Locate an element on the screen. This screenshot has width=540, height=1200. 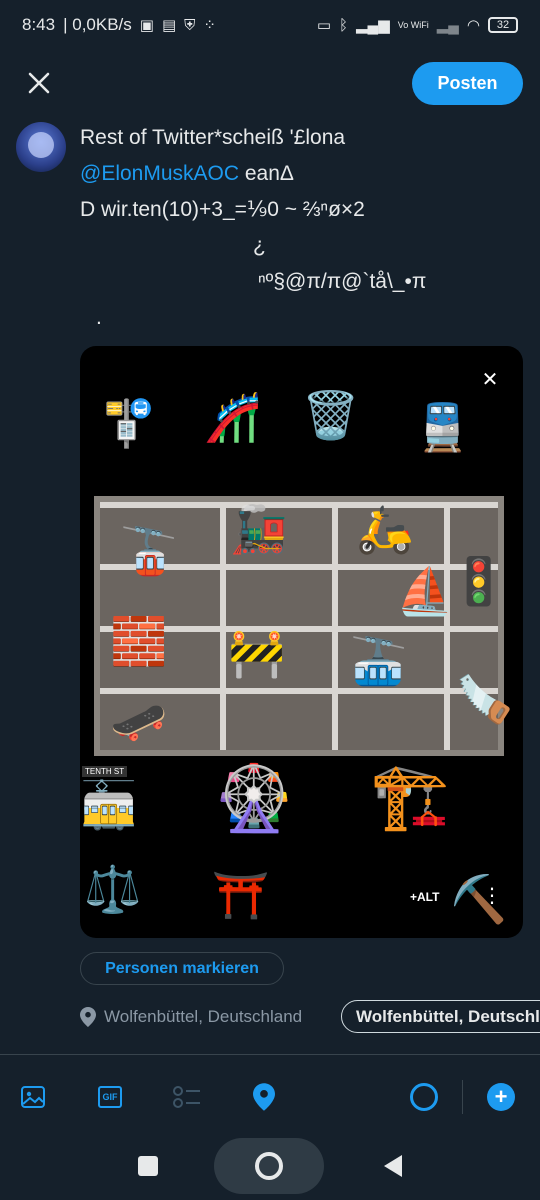
wastebasket-icon: 🗑️ is located at coordinates (331, 415).